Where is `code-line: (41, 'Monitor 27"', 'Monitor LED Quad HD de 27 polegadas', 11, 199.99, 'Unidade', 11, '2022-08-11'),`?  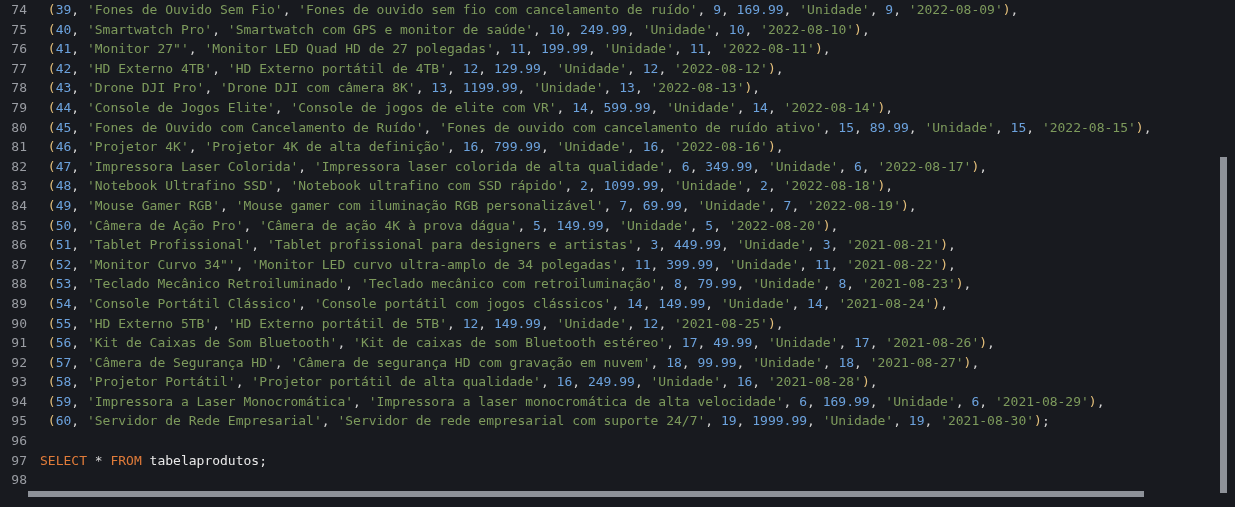 code-line: (41, 'Monitor 27"', 'Monitor LED Quad HD de 27 polegadas', 11, 199.99, 'Unidade', 11, '2022-08-11'), is located at coordinates (438, 49).